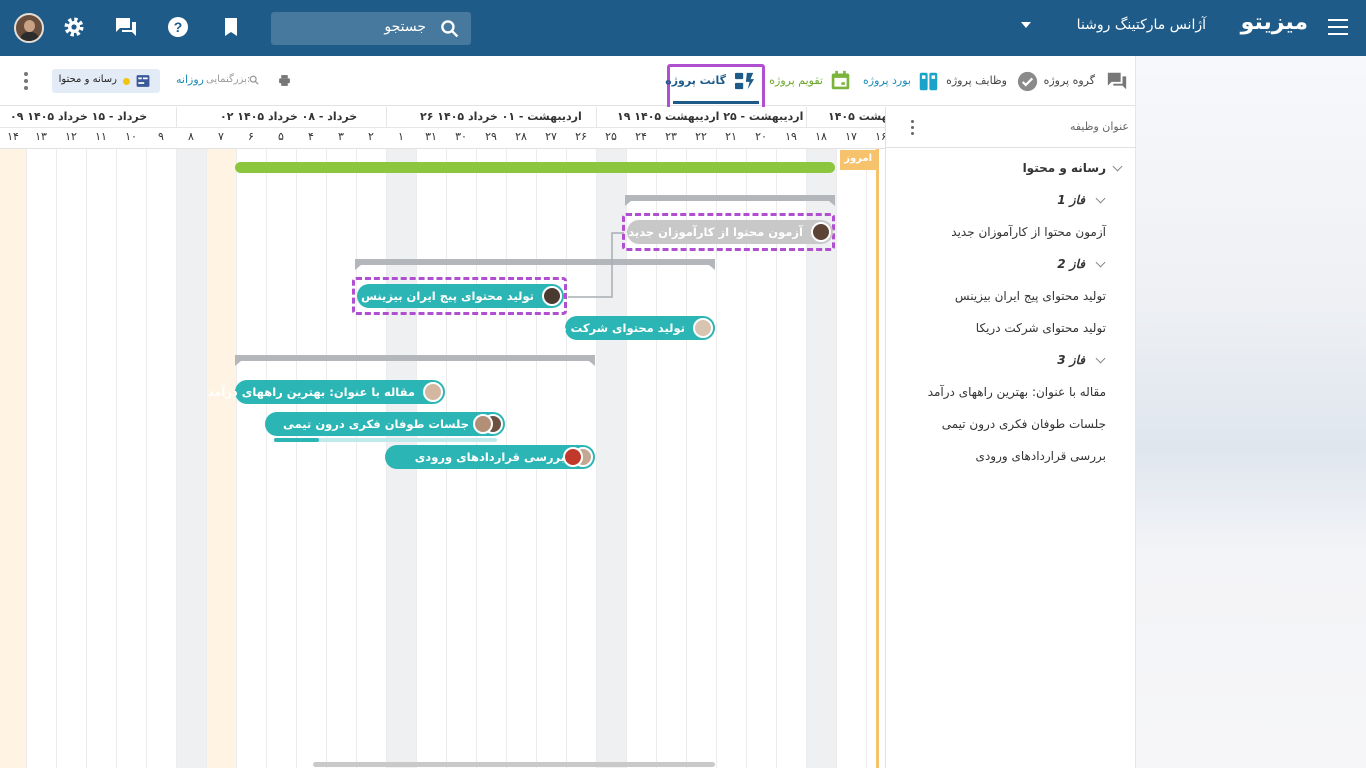 This screenshot has width=1366, height=768. Describe the element at coordinates (254, 80) in the screenshot. I see `zoom-icon` at that location.